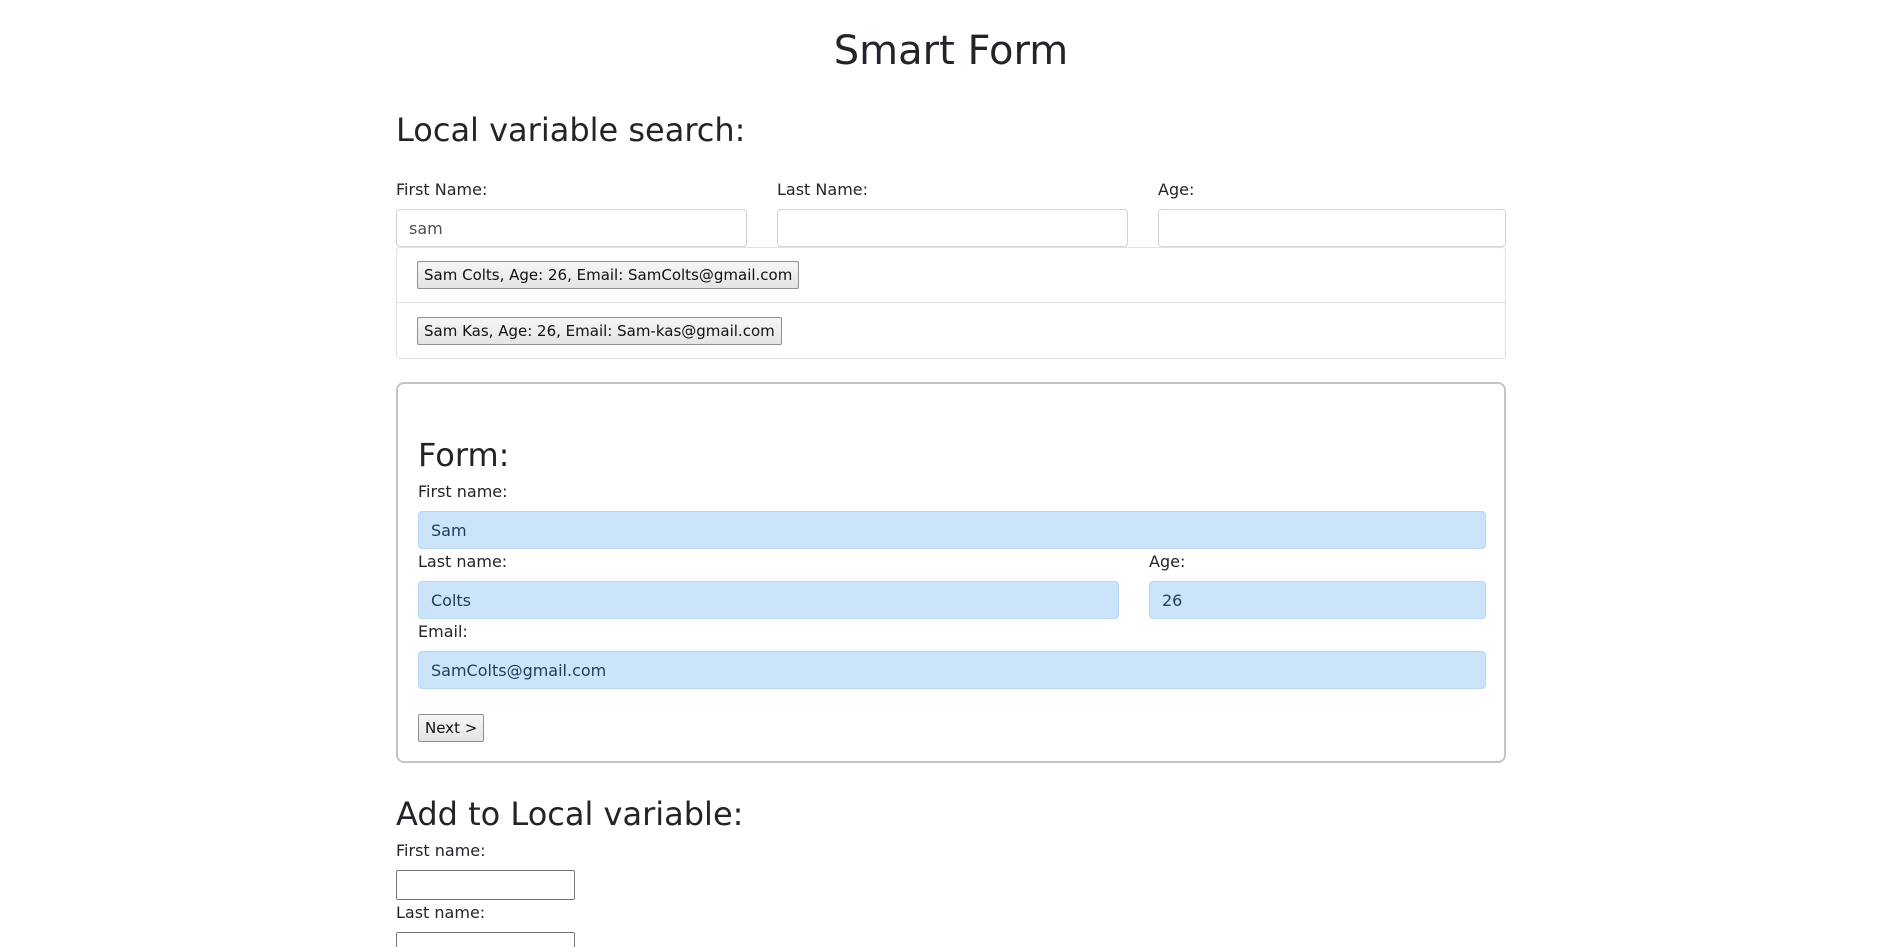 The width and height of the screenshot is (1900, 947). What do you see at coordinates (1317, 600) in the screenshot?
I see `form-age-input` at bounding box center [1317, 600].